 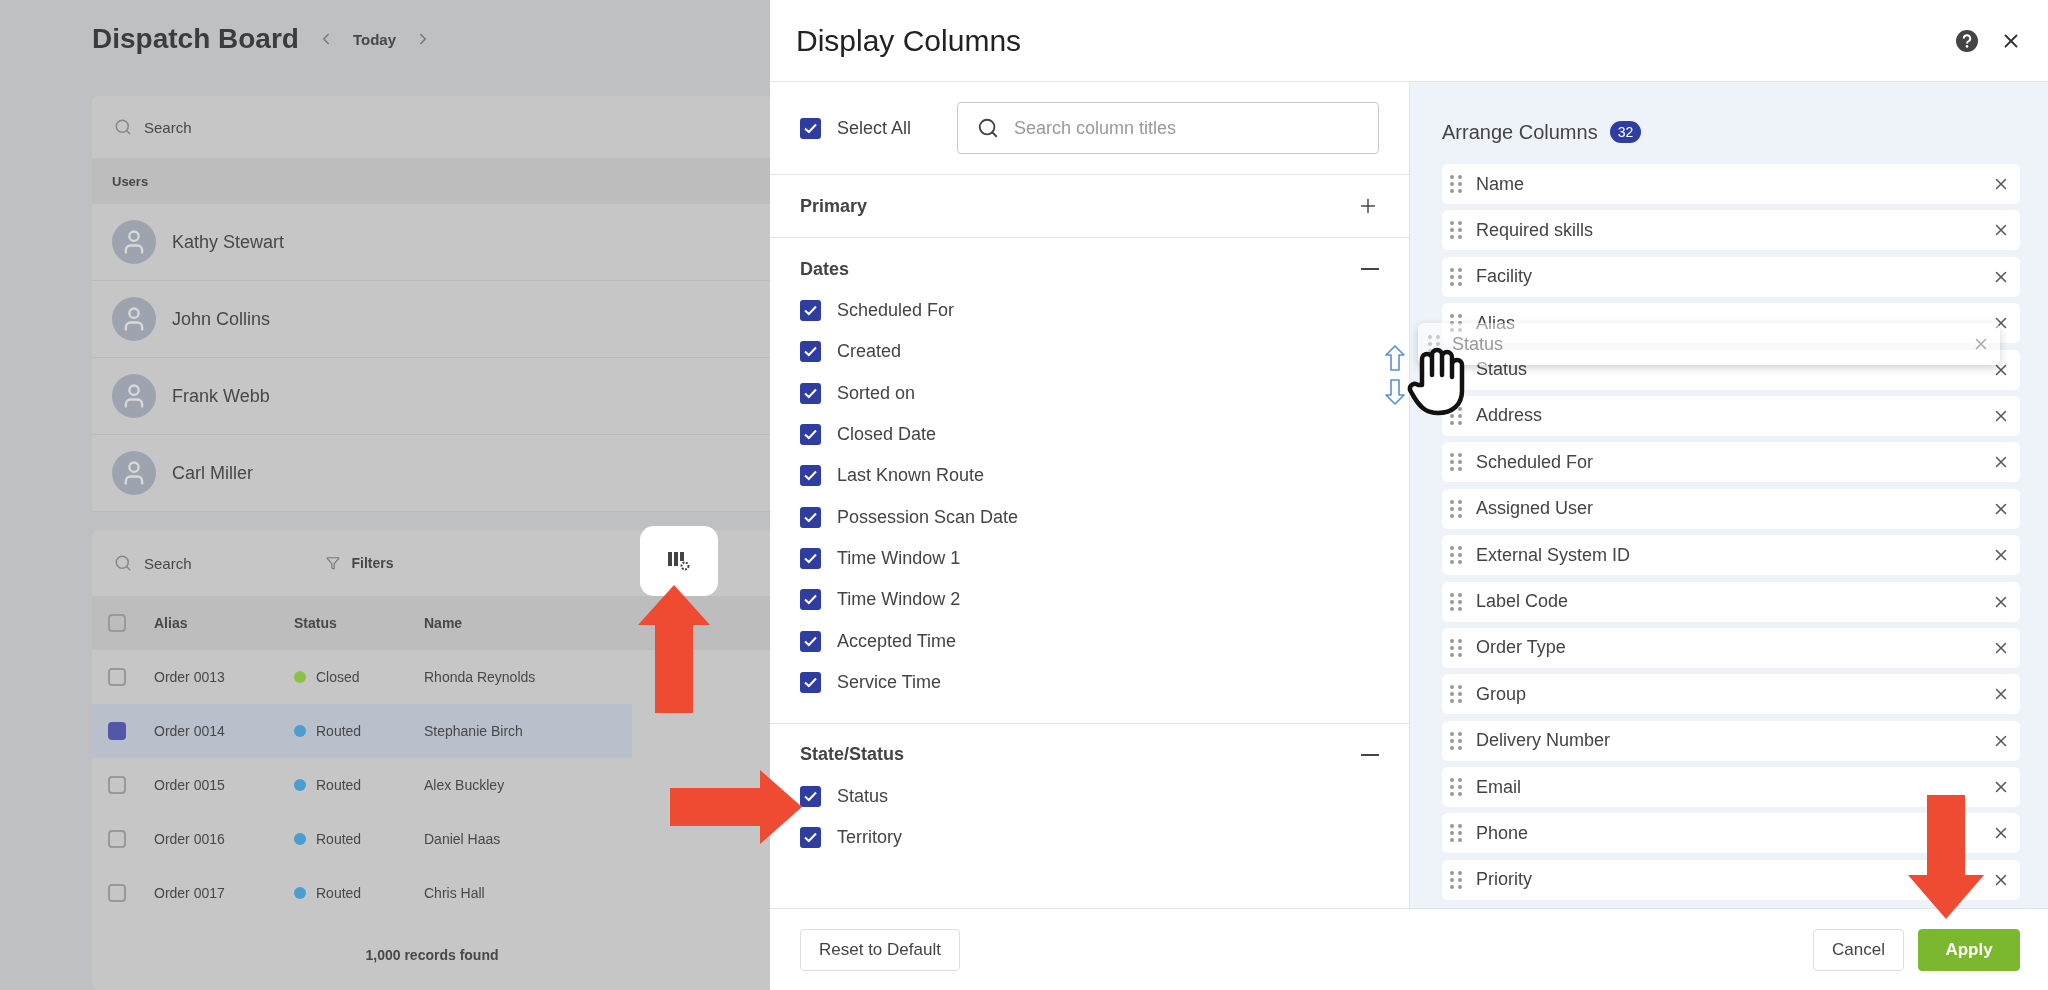 What do you see at coordinates (1544, 741) in the screenshot?
I see `column-name: Delivery Number` at bounding box center [1544, 741].